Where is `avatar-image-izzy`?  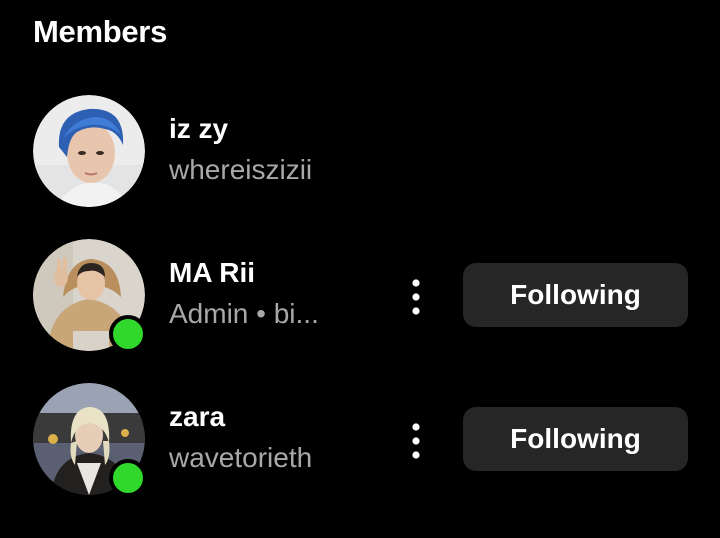
avatar-image-izzy is located at coordinates (89, 151).